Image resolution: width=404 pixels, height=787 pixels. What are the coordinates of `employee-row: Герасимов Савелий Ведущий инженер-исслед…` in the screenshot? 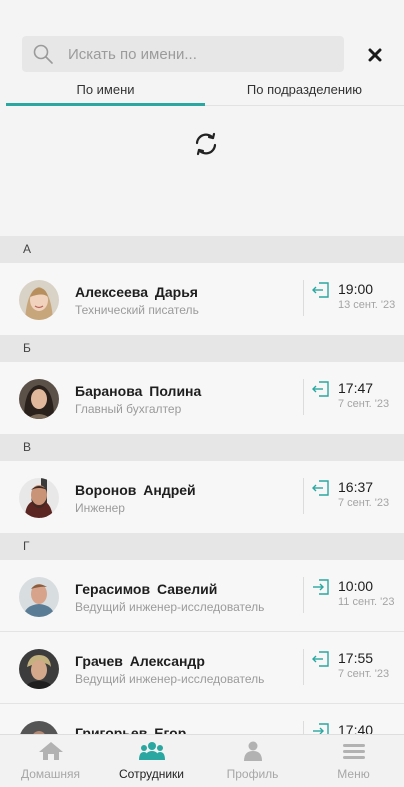 It's located at (202, 596).